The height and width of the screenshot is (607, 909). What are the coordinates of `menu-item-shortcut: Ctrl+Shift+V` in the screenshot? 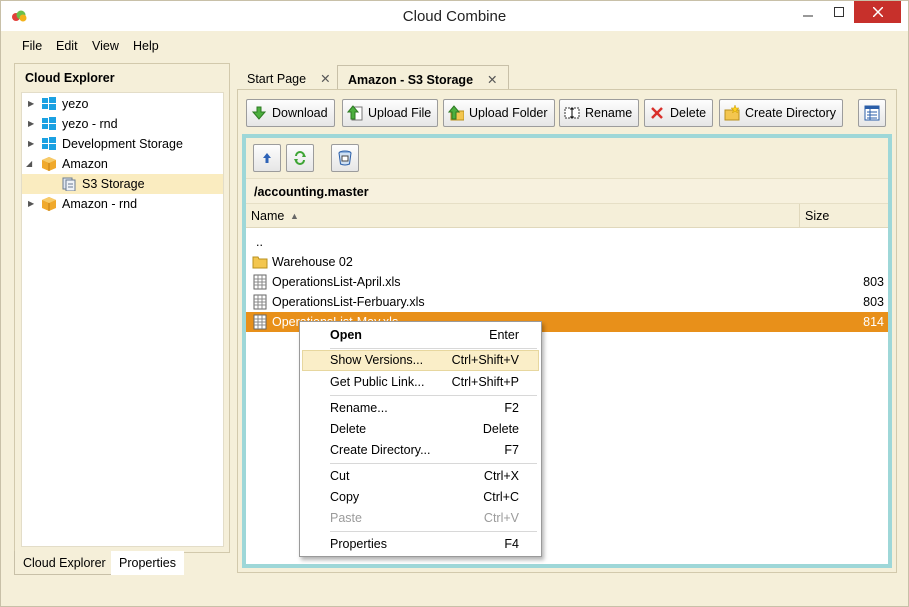 It's located at (485, 360).